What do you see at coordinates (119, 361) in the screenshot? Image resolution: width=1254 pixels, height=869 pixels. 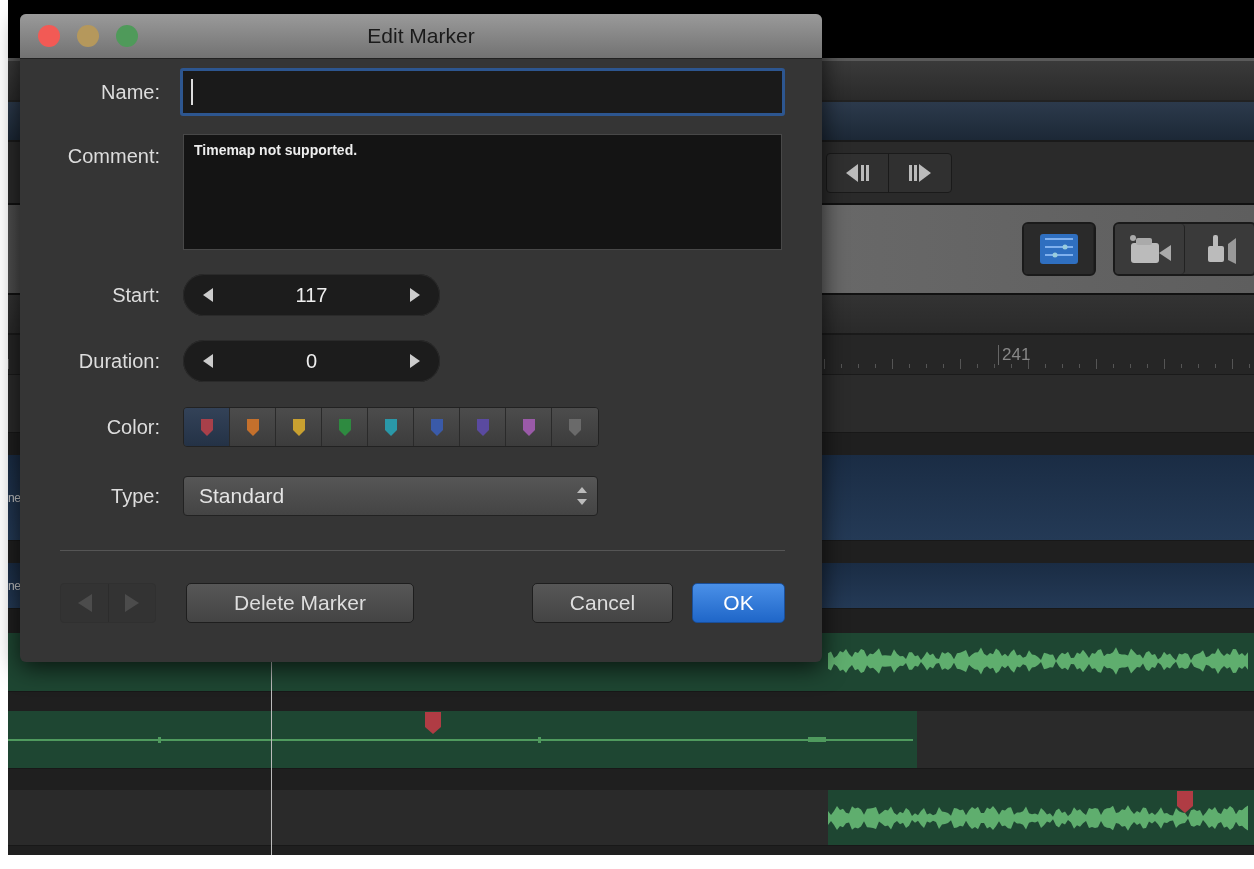 I see `field-label: Duration:` at bounding box center [119, 361].